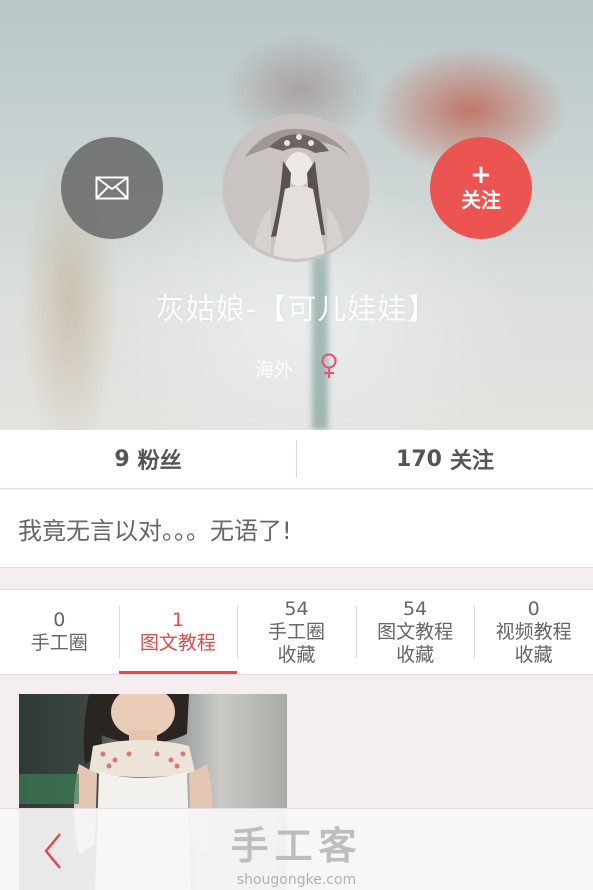 Image resolution: width=593 pixels, height=890 pixels. I want to click on plus-icon: +, so click(481, 175).